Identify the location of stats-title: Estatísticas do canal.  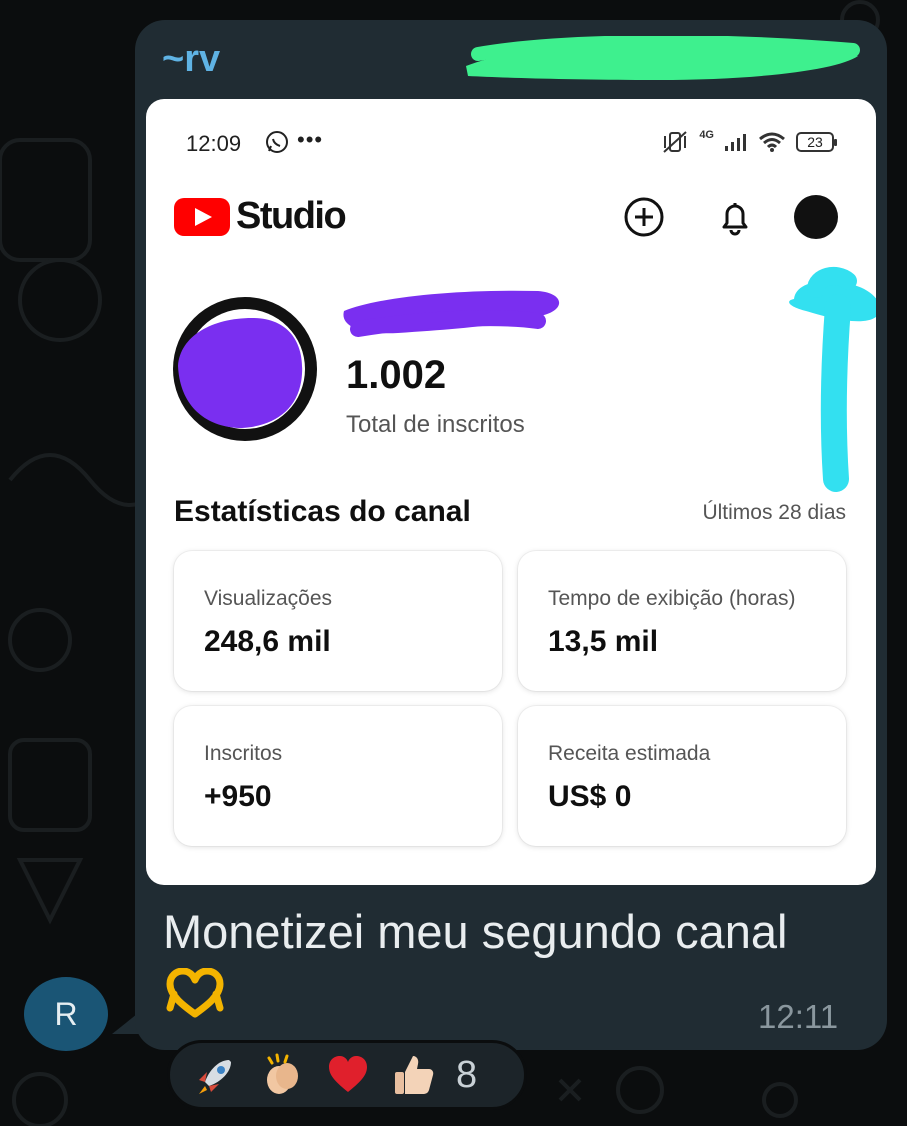
(322, 511).